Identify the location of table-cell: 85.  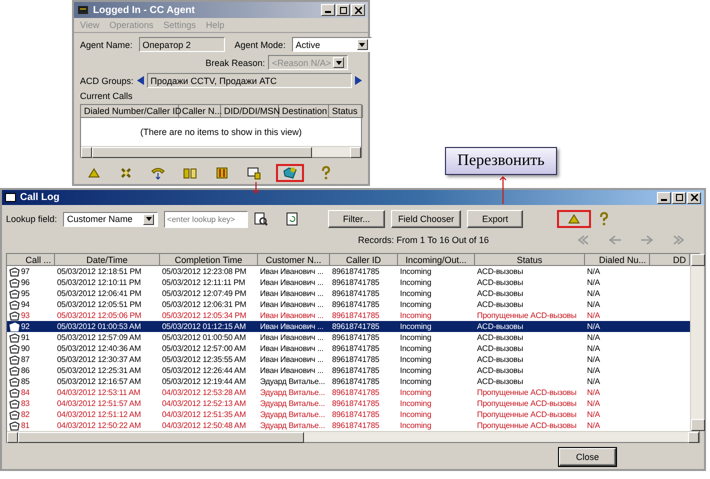
(25, 381).